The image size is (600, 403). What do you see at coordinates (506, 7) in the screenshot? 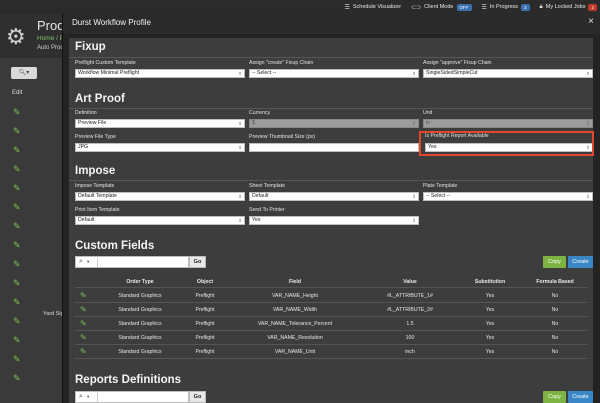
I see `in-progress-link: ☰ In Progress 3` at bounding box center [506, 7].